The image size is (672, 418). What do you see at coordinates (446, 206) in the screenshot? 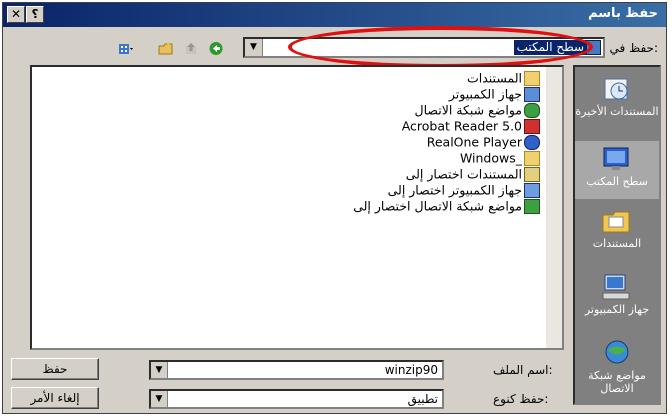
I see `list-item: مواضع شبكة الاتصال اختصار إلى` at bounding box center [446, 206].